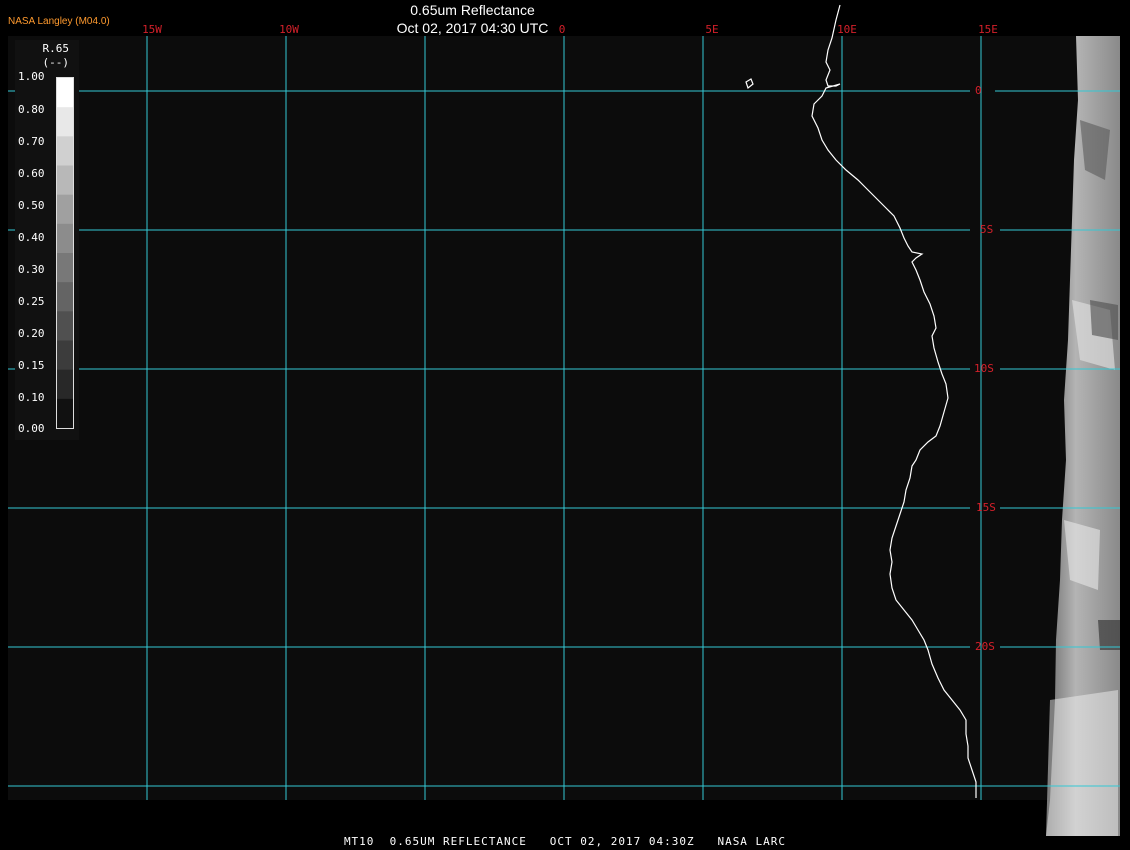 Image resolution: width=1130 pixels, height=850 pixels. Describe the element at coordinates (712, 29) in the screenshot. I see `lon-label-5e: 5E` at that location.